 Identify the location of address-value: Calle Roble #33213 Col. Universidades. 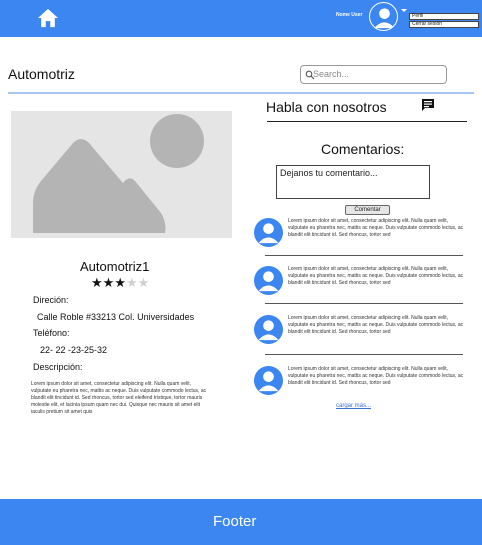
(116, 317).